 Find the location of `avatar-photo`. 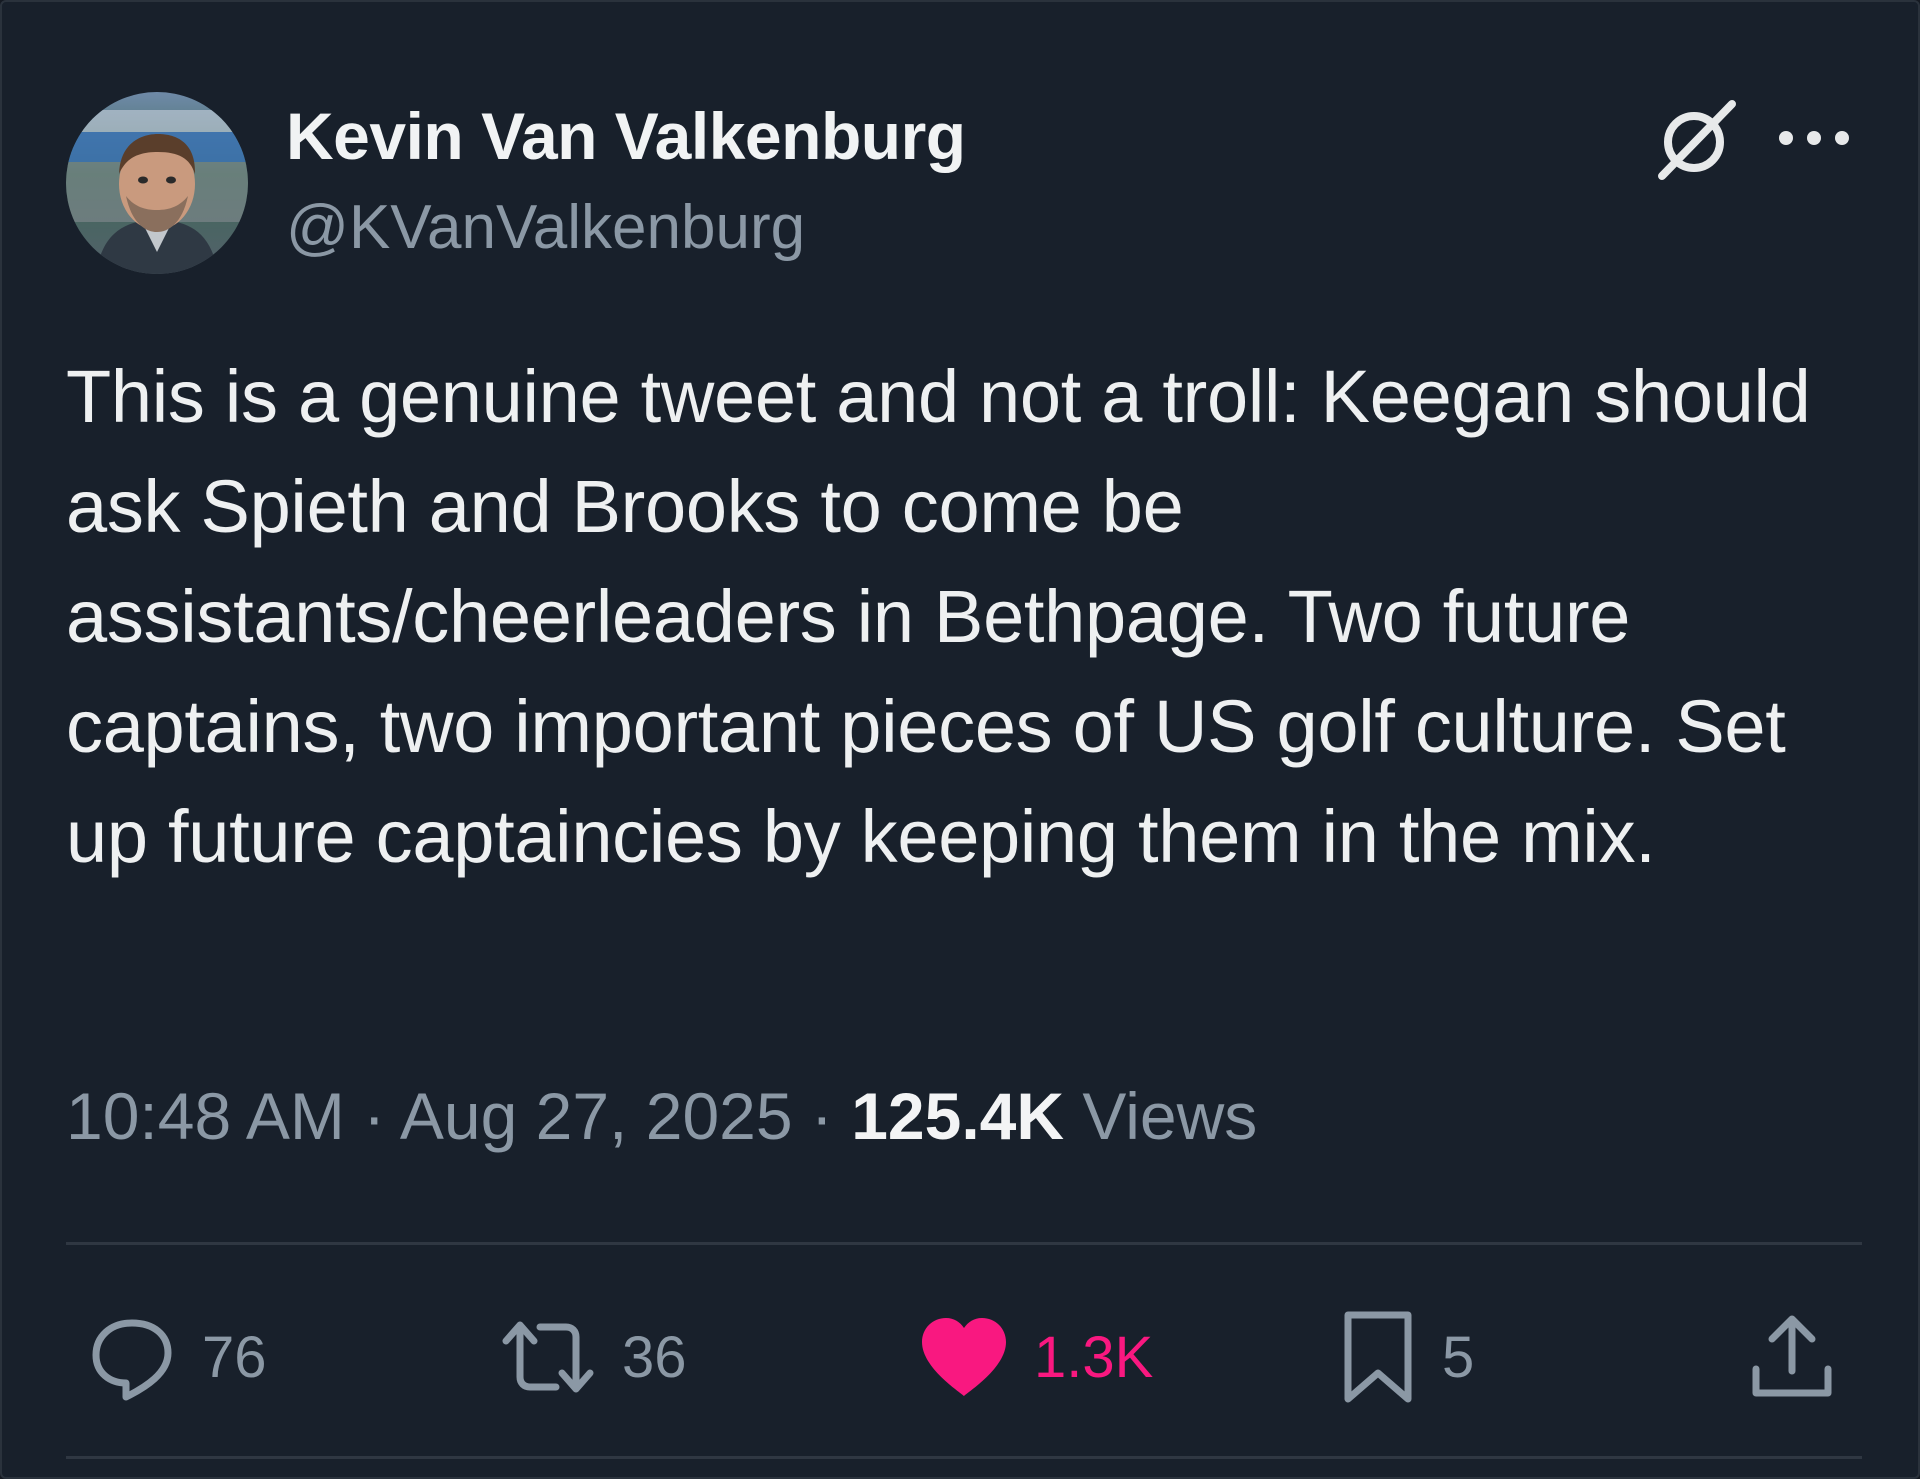

avatar-photo is located at coordinates (157, 183).